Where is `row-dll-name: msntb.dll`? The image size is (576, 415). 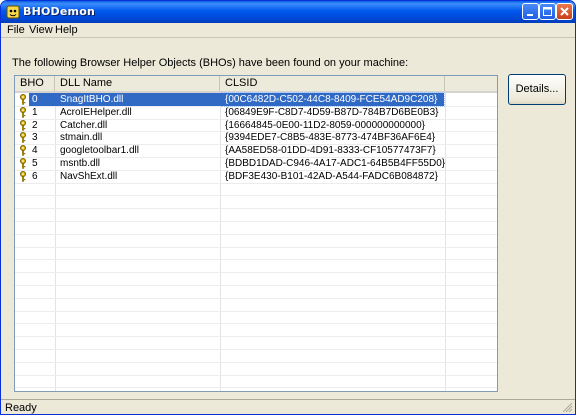 row-dll-name: msntb.dll is located at coordinates (80, 163).